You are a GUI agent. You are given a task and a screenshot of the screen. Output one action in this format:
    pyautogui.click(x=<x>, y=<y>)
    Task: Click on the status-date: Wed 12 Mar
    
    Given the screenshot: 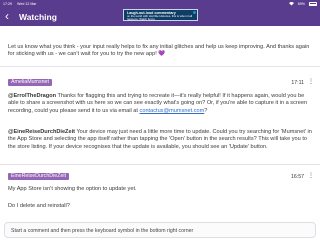 What is the action you would take?
    pyautogui.click(x=27, y=4)
    